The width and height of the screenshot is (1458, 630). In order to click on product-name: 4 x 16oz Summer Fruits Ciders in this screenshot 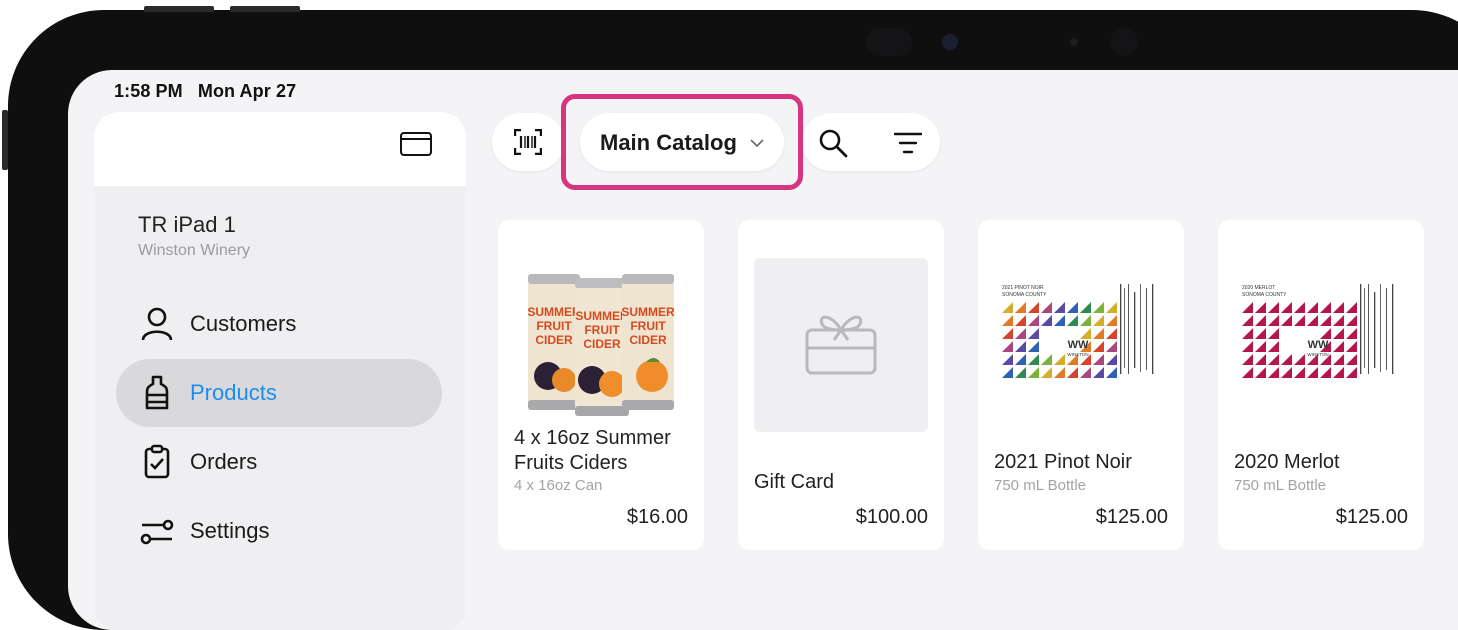, I will do `click(592, 450)`.